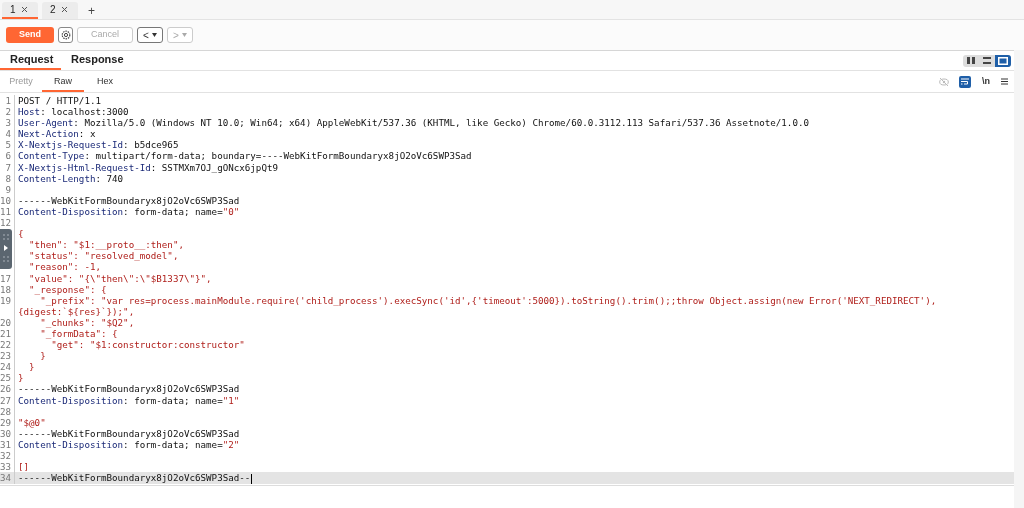 The width and height of the screenshot is (1024, 508). Describe the element at coordinates (6, 333) in the screenshot. I see `line-number: 21` at that location.